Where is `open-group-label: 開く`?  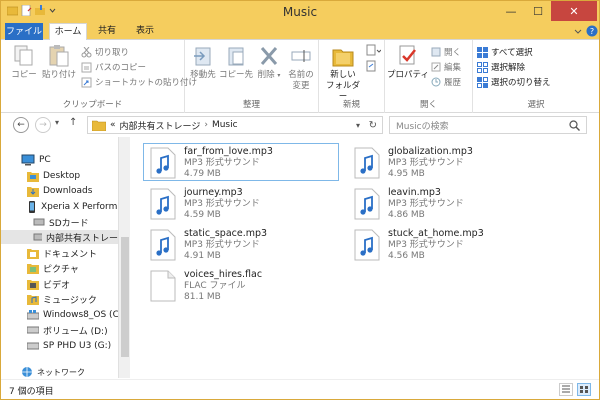
open-group-label: 開く is located at coordinates (428, 105).